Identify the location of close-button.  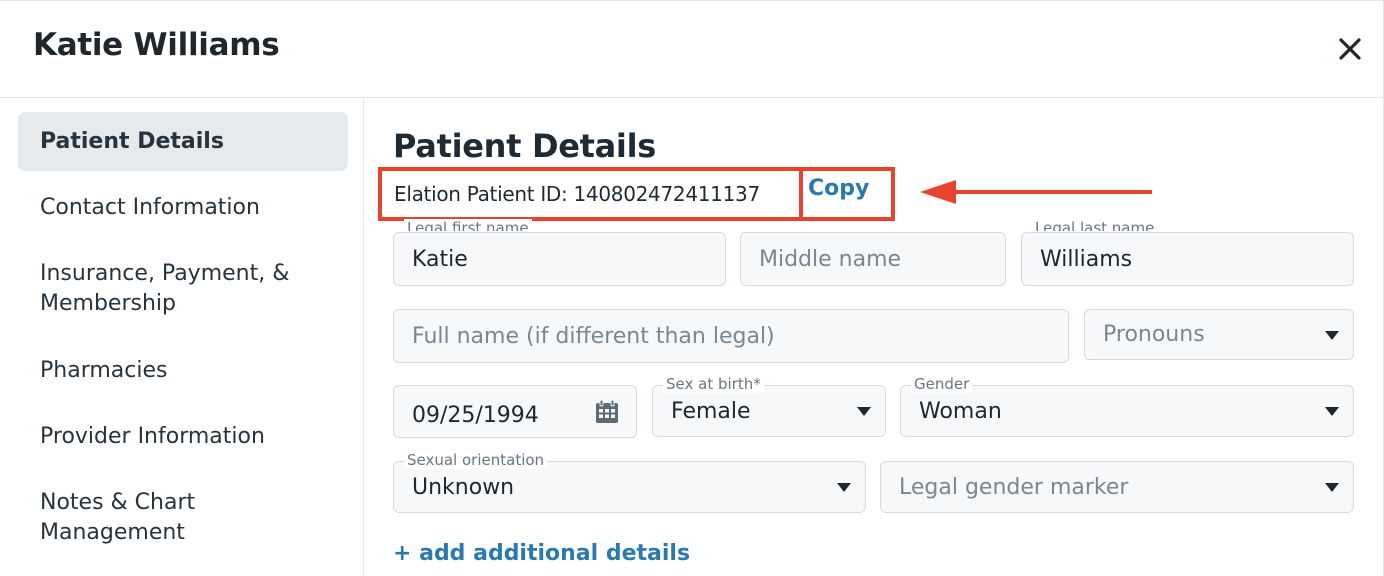
(1350, 49).